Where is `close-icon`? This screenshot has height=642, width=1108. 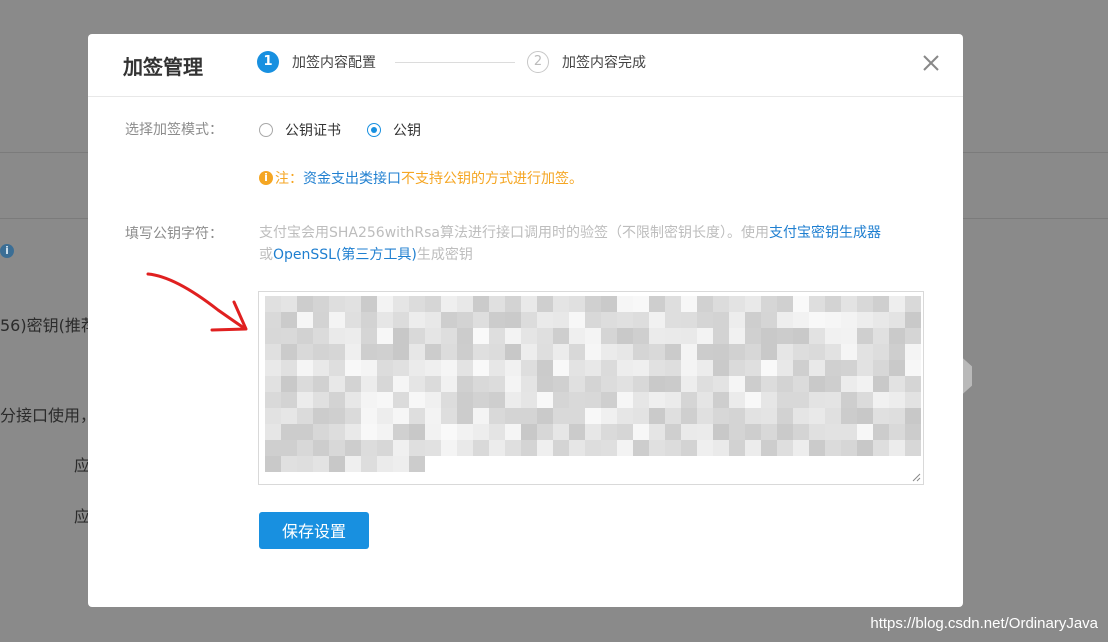
close-icon is located at coordinates (931, 63).